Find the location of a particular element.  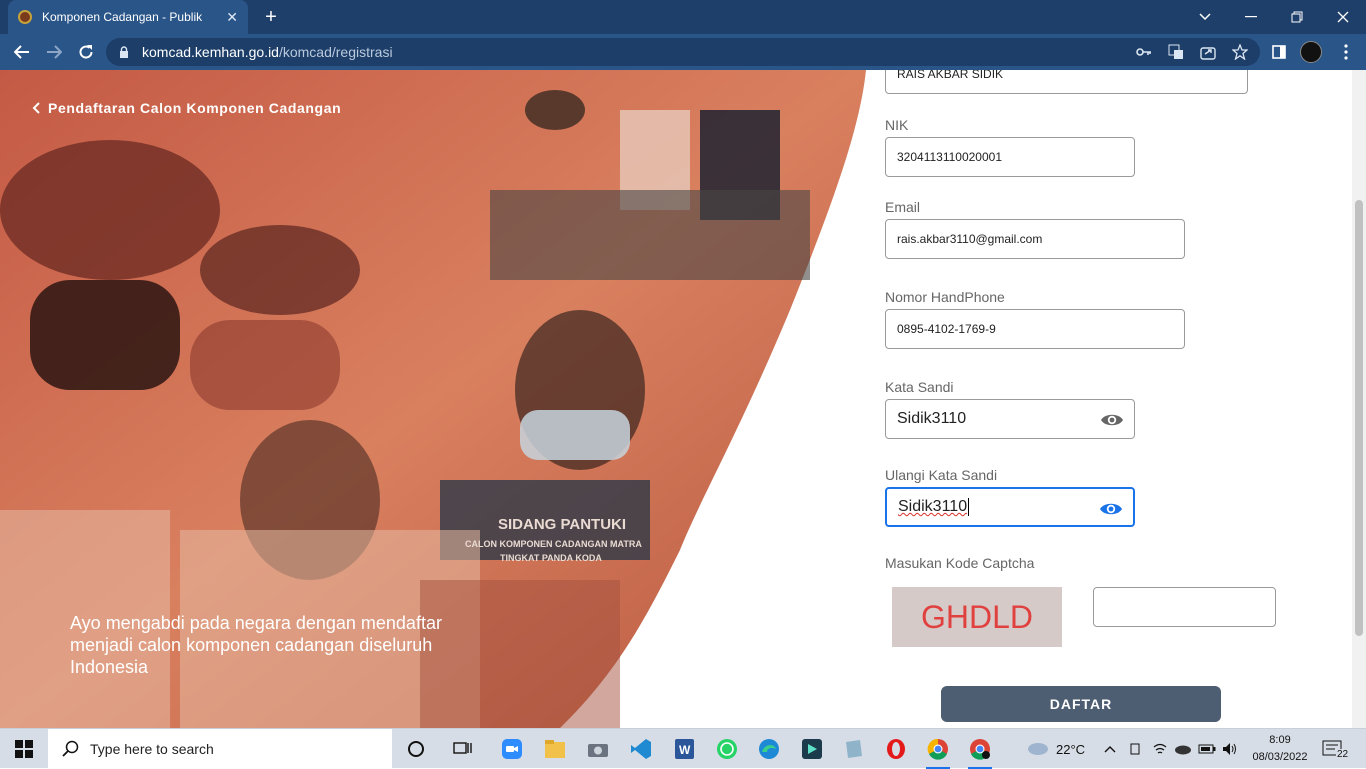

zoom-app-icon is located at coordinates (512, 749).